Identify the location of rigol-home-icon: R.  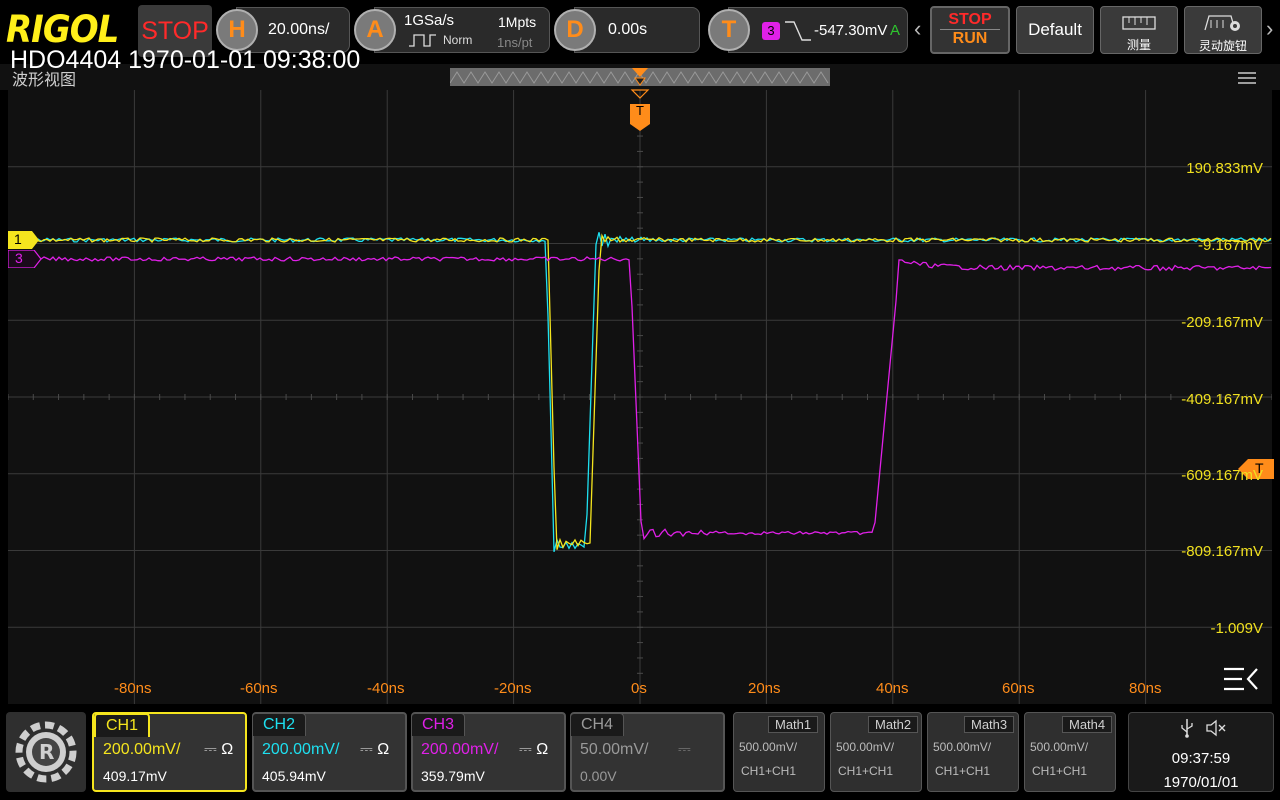
(46, 752).